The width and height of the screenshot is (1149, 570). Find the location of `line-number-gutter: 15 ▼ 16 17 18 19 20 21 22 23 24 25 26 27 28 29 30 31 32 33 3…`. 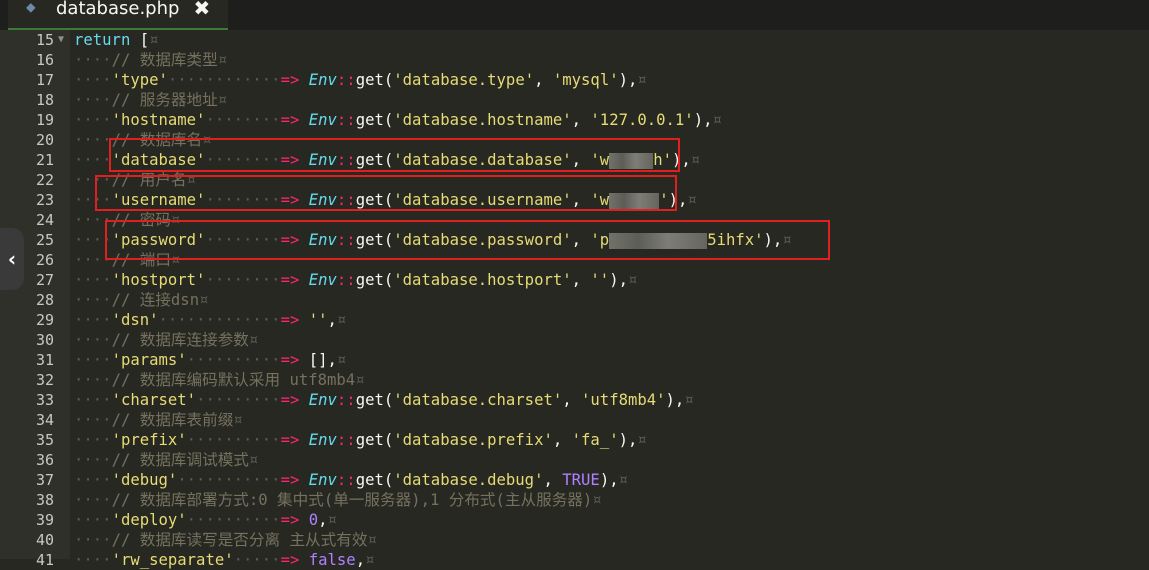

line-number-gutter: 15 ▼ 16 17 18 19 20 21 22 23 24 25 26 27 28 29 30 31 32 33 3… is located at coordinates (35, 299).